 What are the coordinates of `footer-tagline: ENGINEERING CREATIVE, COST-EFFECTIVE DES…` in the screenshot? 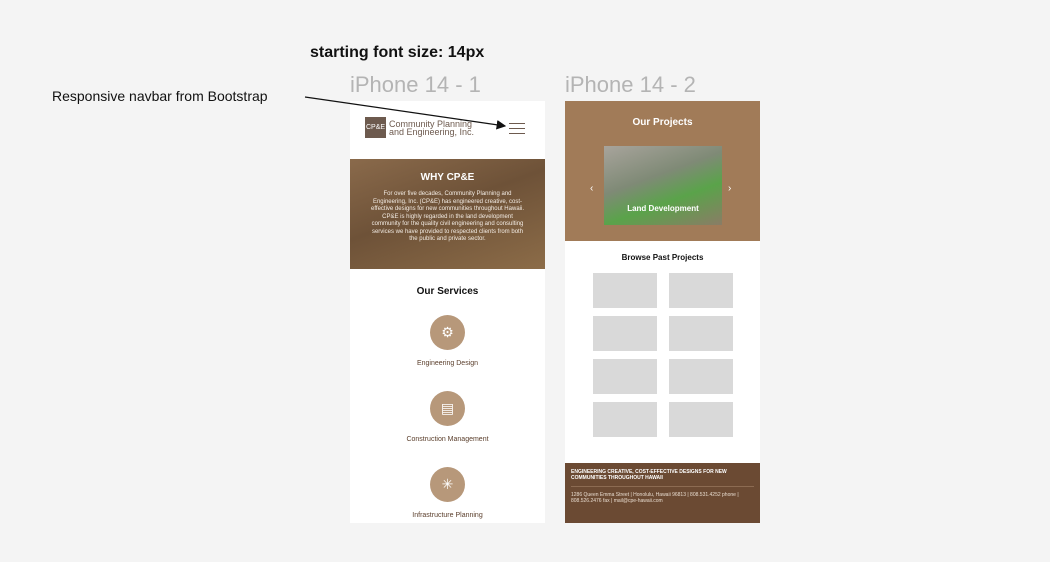 It's located at (662, 478).